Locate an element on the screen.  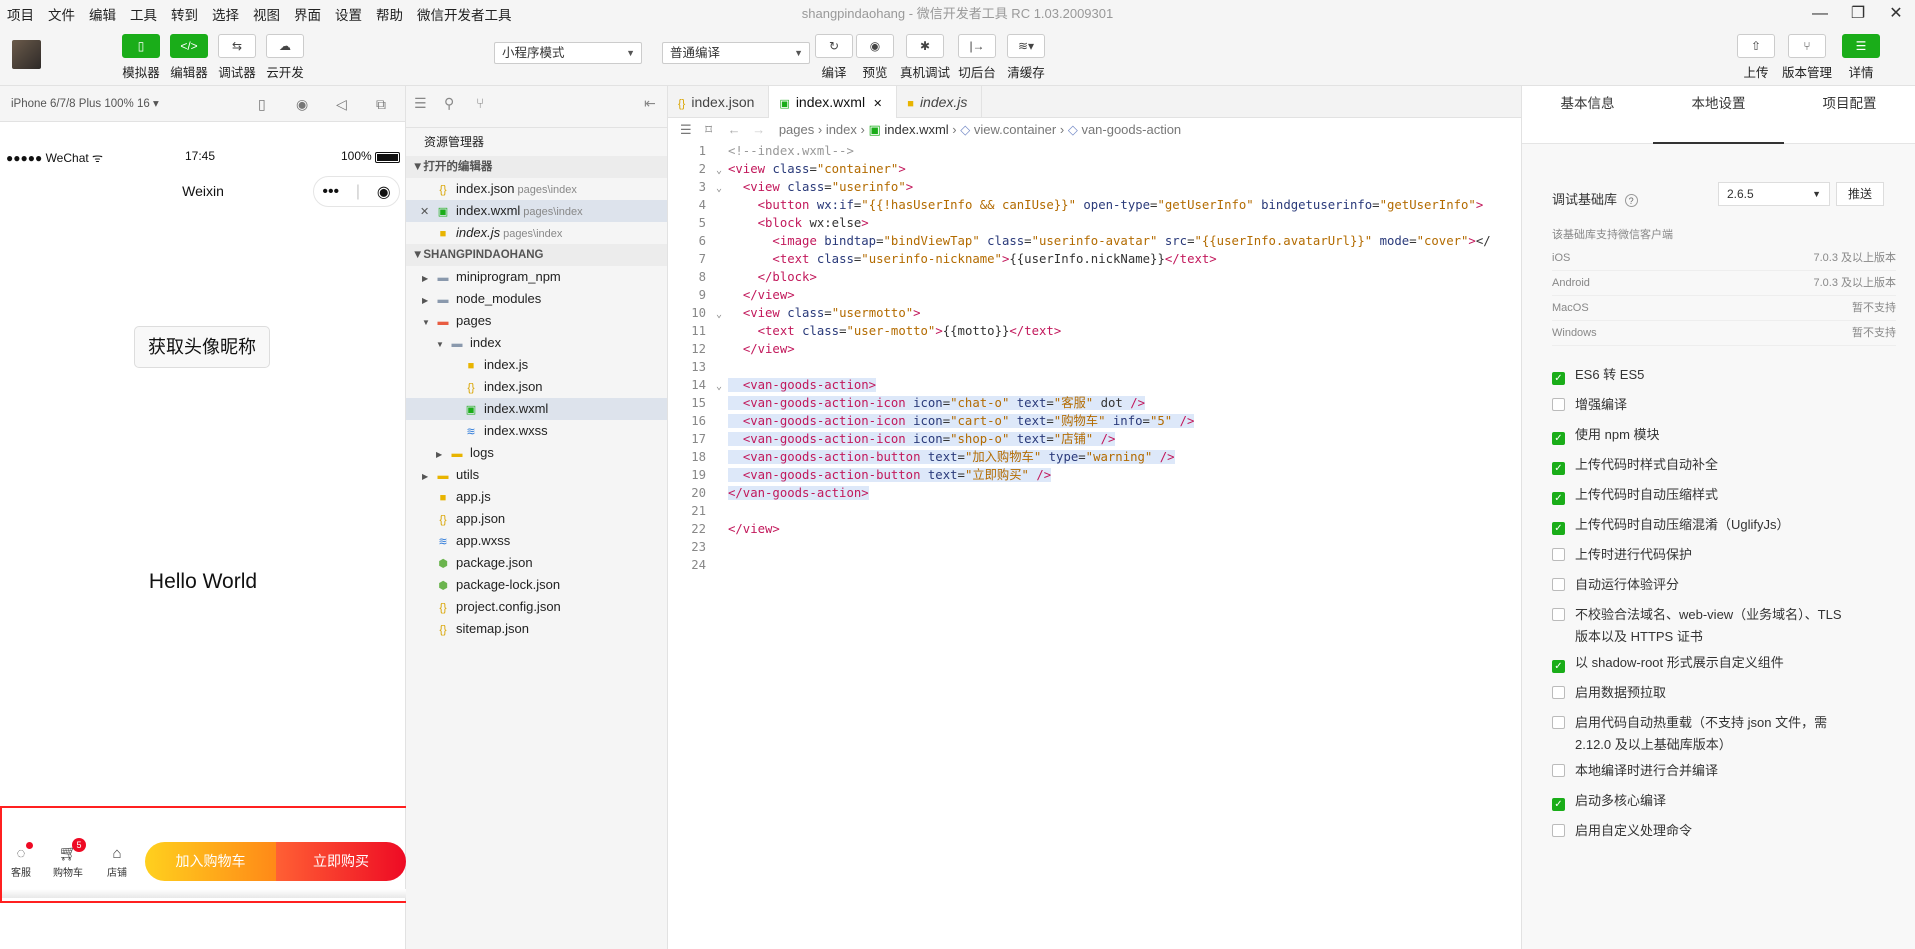
setting-option: ✓ 上传代码时自动压缩样式 is located at coordinates (1635, 494).